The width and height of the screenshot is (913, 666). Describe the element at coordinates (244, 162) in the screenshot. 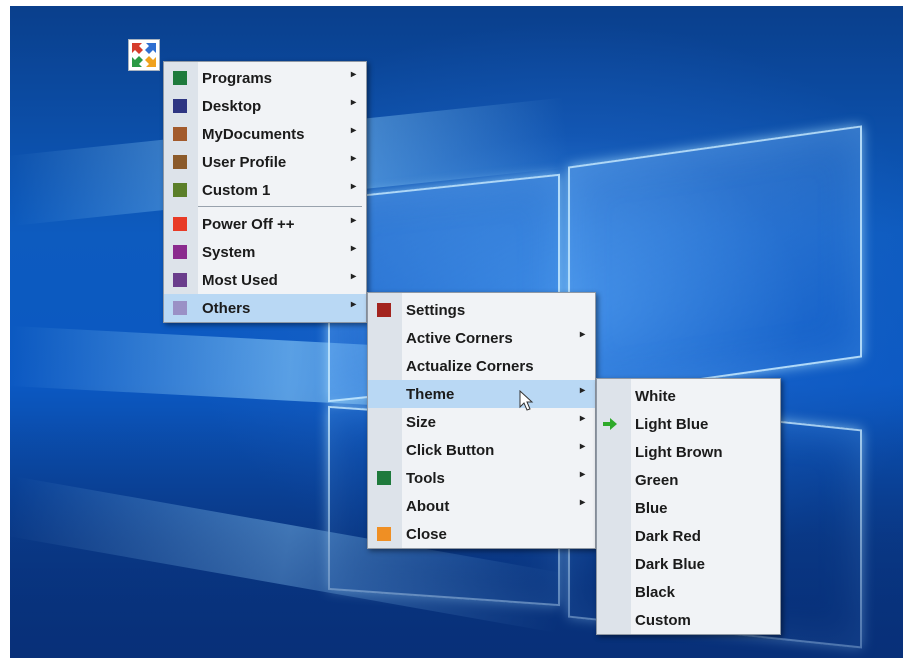

I see `menu-item-label: User Profile` at that location.